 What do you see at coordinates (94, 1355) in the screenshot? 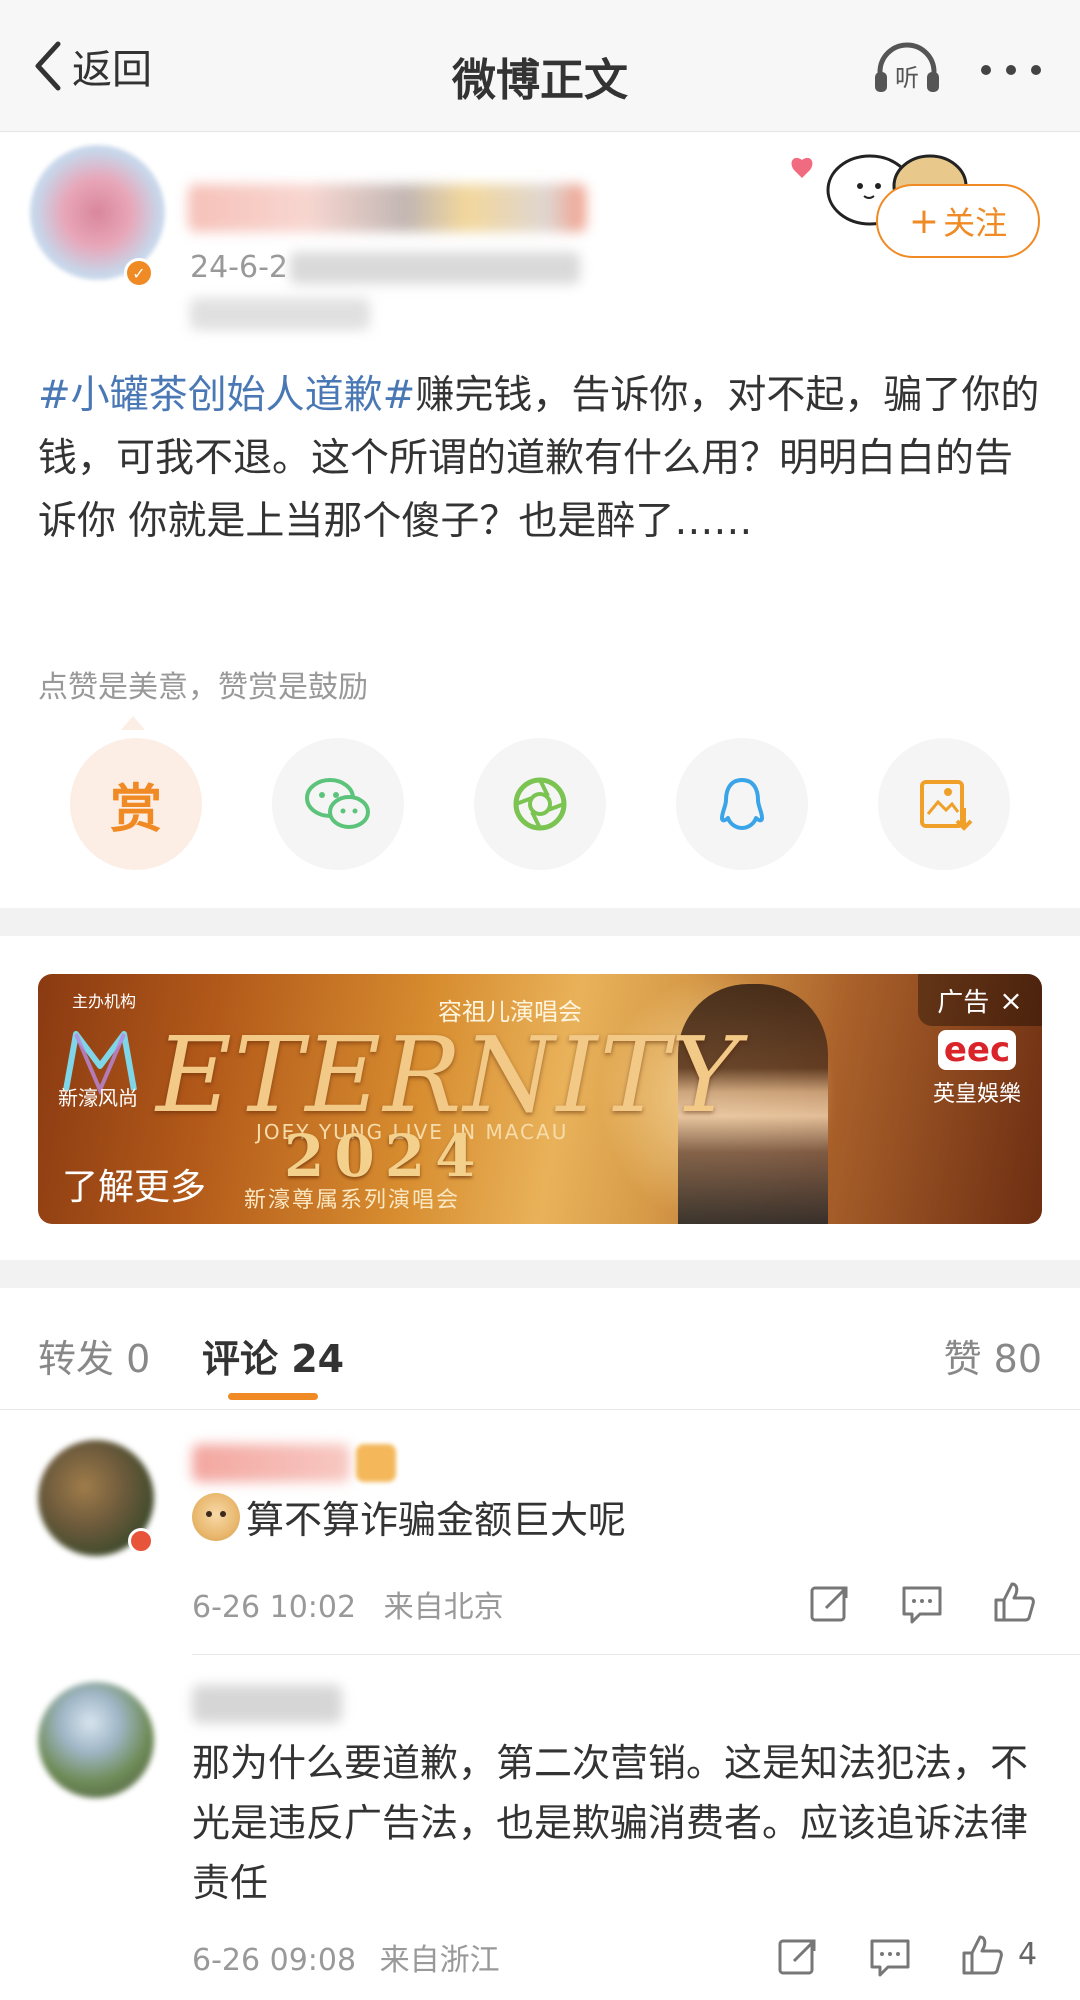
I see `tab-repost: 转发 0` at bounding box center [94, 1355].